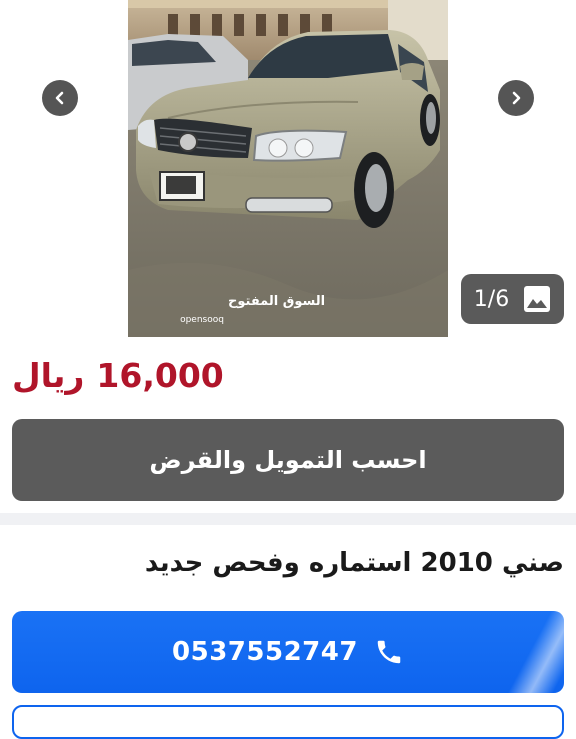 The height and width of the screenshot is (739, 576). What do you see at coordinates (535, 652) in the screenshot?
I see `button-shine` at bounding box center [535, 652].